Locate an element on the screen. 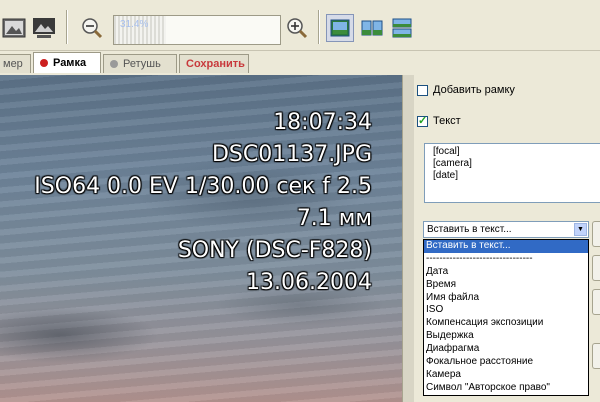  tab-frame: Рамка is located at coordinates (67, 62).